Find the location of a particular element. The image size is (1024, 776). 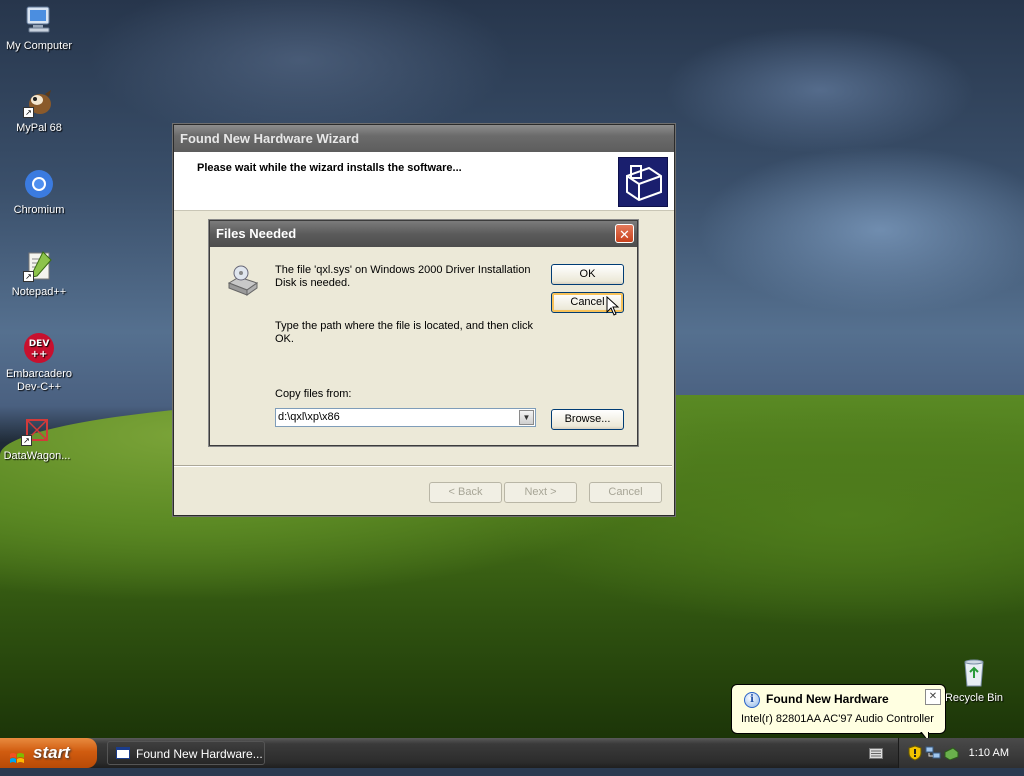

start-button: start is located at coordinates (48, 753).